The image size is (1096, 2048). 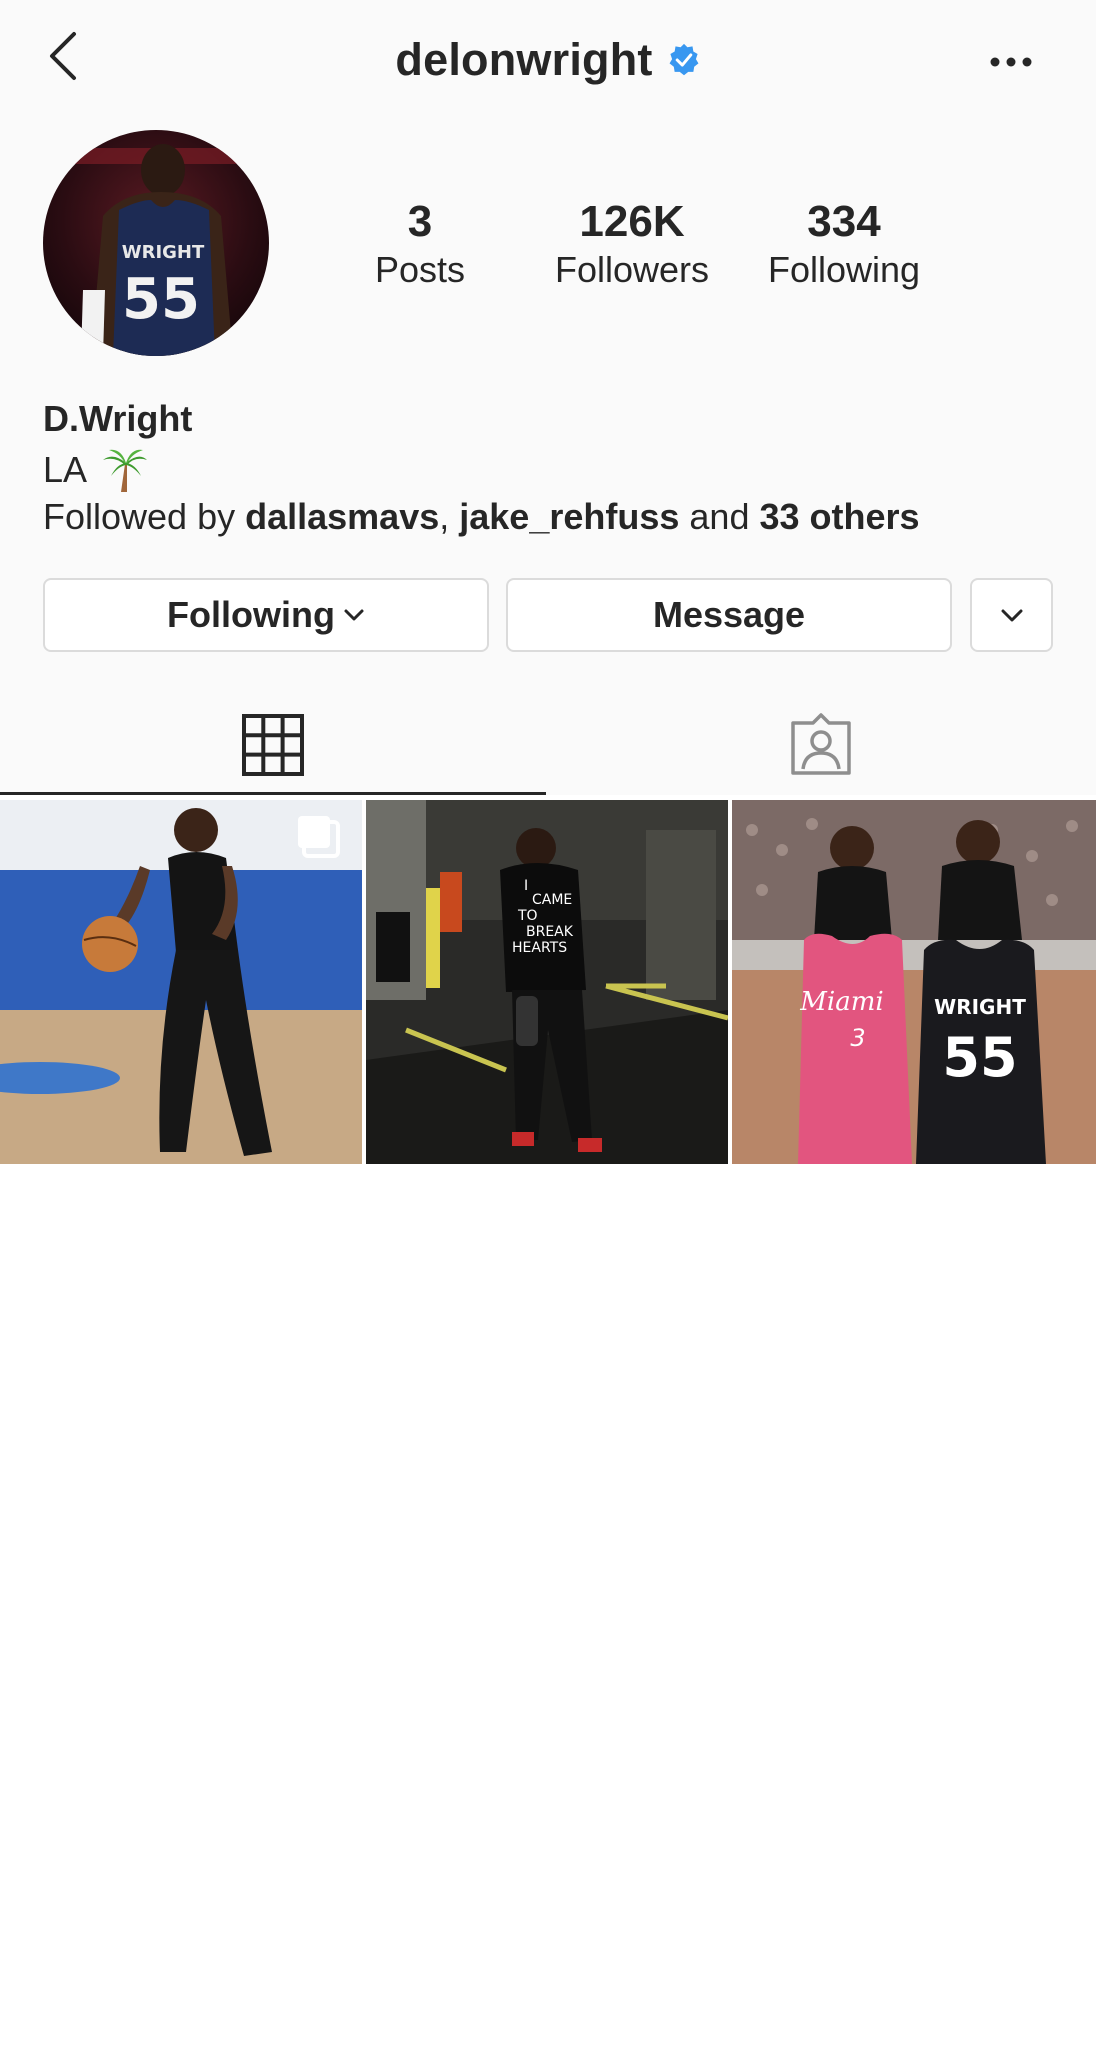 What do you see at coordinates (569, 516) in the screenshot?
I see `mutual-follower-link: jake_rehfuss` at bounding box center [569, 516].